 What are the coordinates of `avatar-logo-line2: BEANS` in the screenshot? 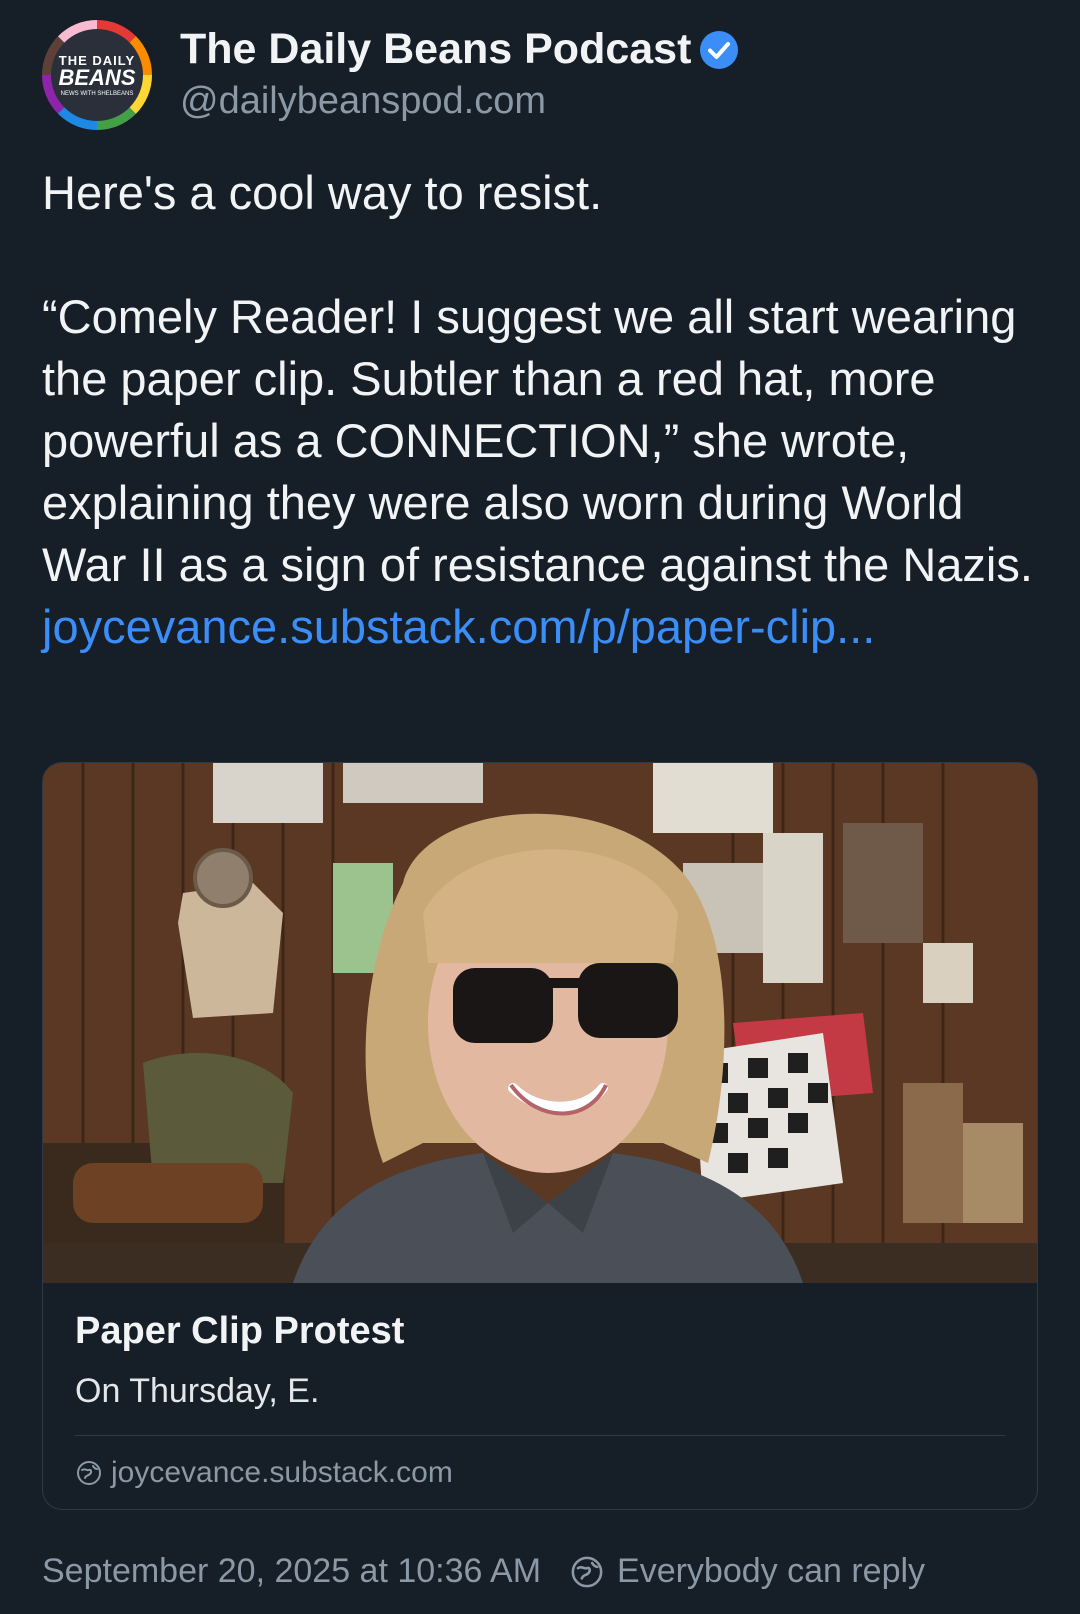 It's located at (97, 77).